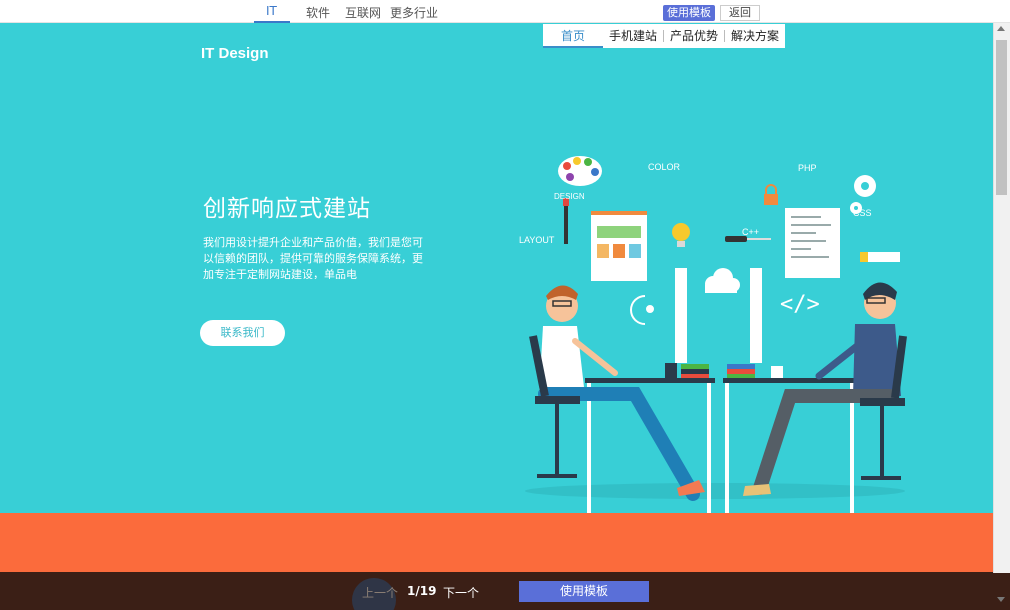 This screenshot has height=610, width=1010. Describe the element at coordinates (807, 168) in the screenshot. I see `label-php: PHP` at that location.